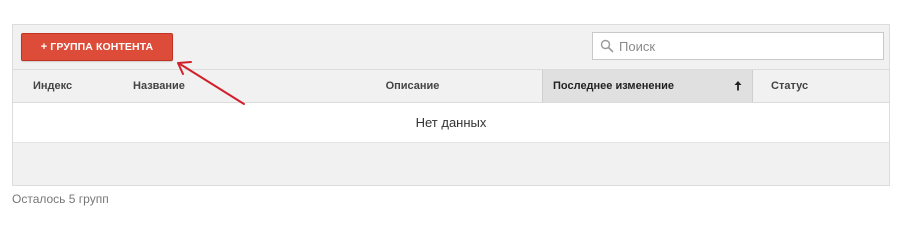  I want to click on column-header-description-label: Описание, so click(412, 86).